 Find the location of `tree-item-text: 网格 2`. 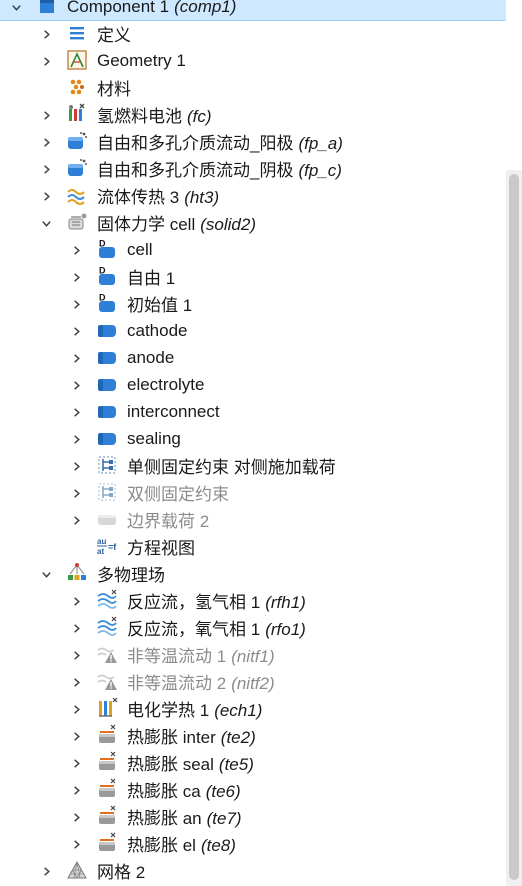

tree-item-text: 网格 2 is located at coordinates (121, 872).